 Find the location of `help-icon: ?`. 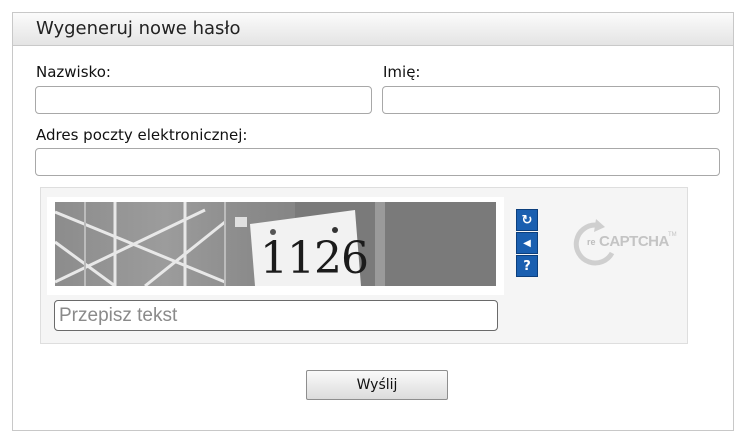

help-icon: ? is located at coordinates (527, 266).